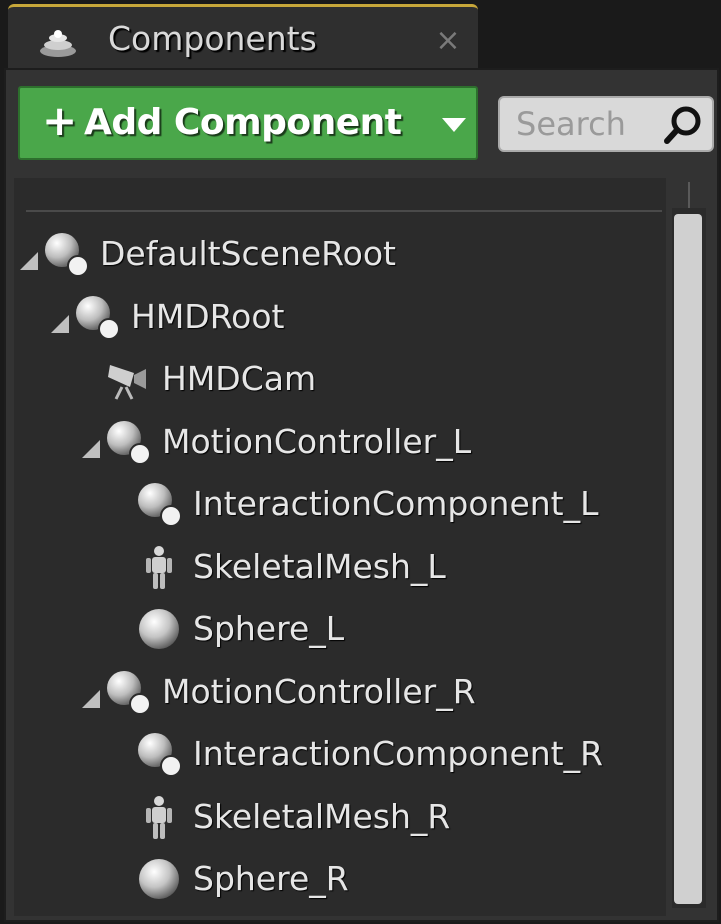 The image size is (721, 924). Describe the element at coordinates (398, 753) in the screenshot. I see `tree-item-label: InteractionComponent_R` at that location.